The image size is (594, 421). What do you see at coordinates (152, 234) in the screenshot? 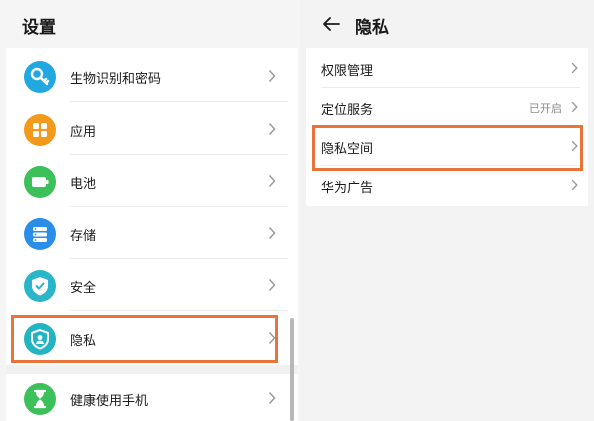
I see `settings-item-storage: 存储` at bounding box center [152, 234].